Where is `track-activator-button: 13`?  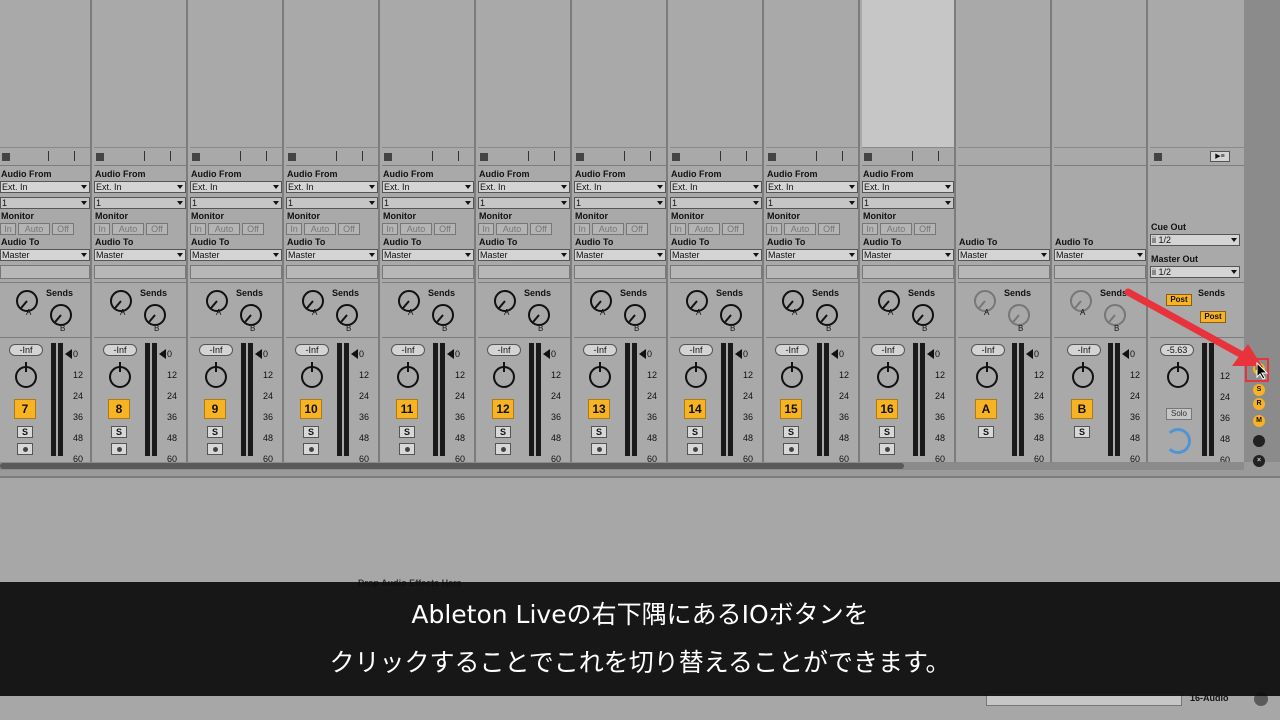 track-activator-button: 13 is located at coordinates (599, 409).